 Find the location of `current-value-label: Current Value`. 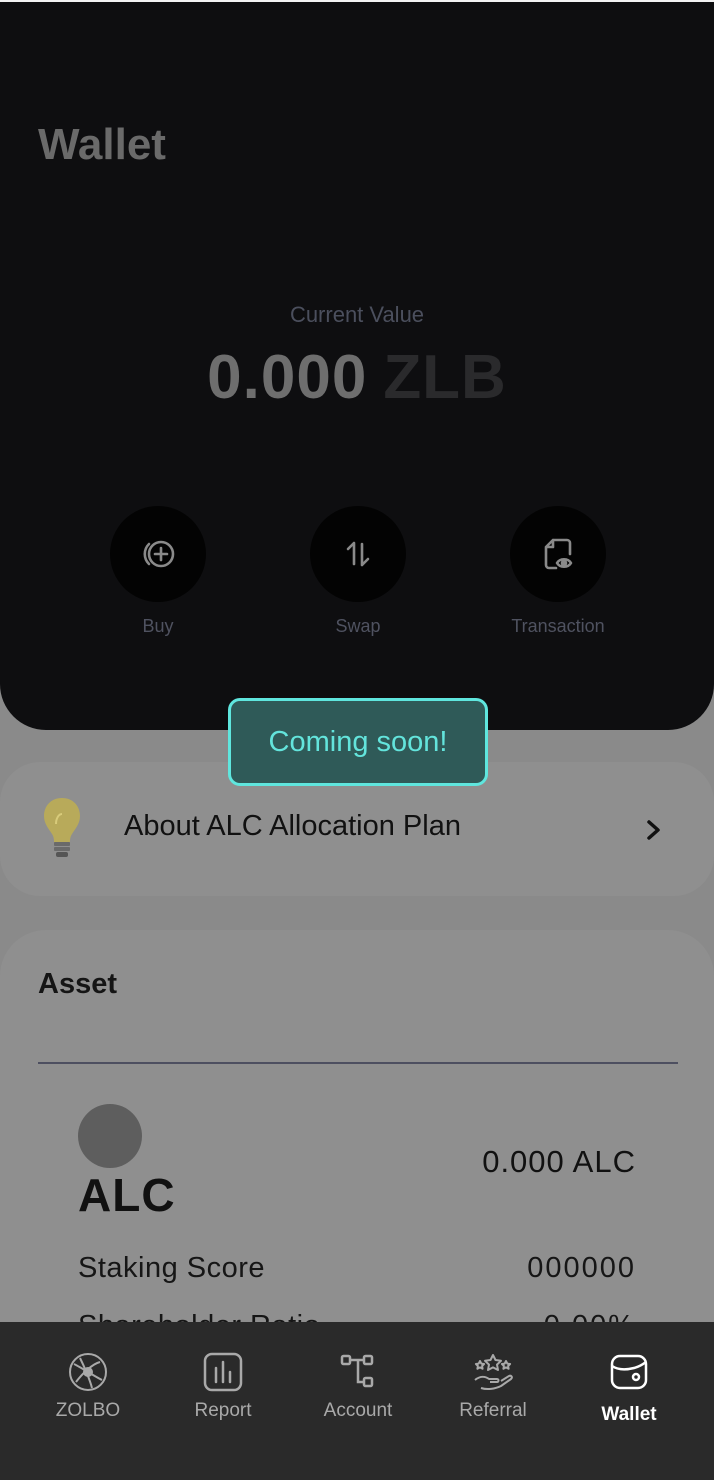

current-value-label: Current Value is located at coordinates (357, 314).